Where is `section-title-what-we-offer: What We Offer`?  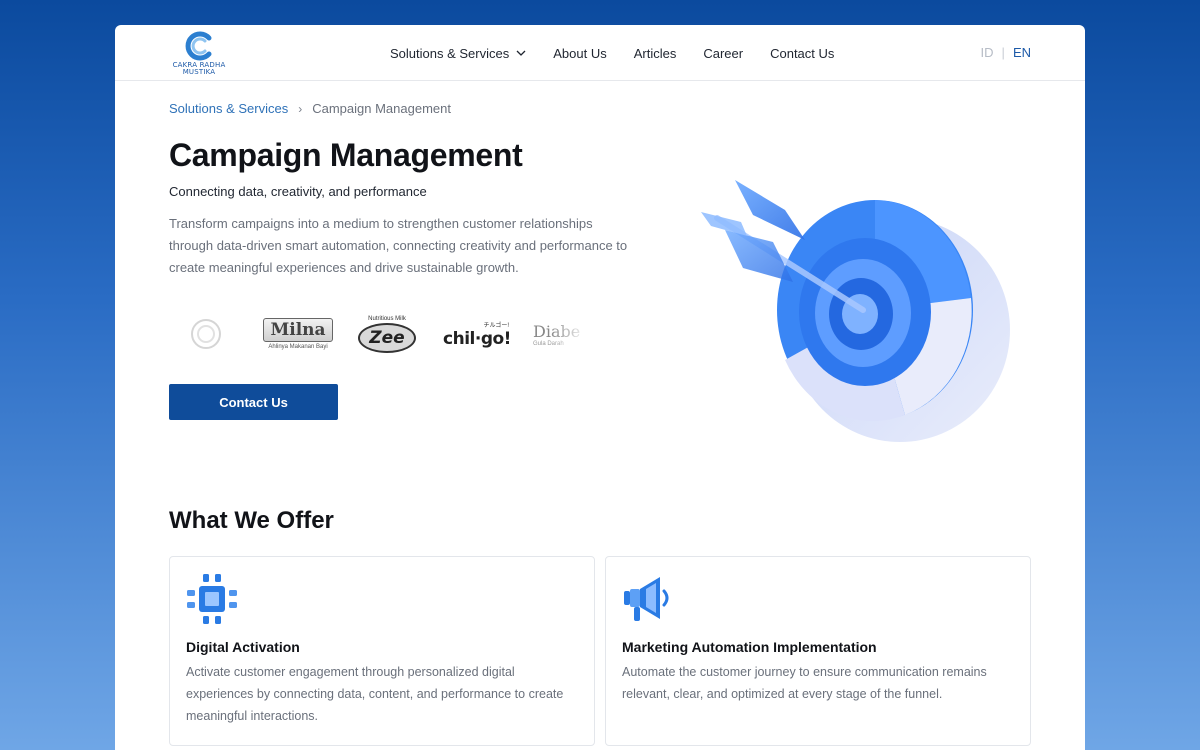
section-title-what-we-offer: What We Offer is located at coordinates (251, 520).